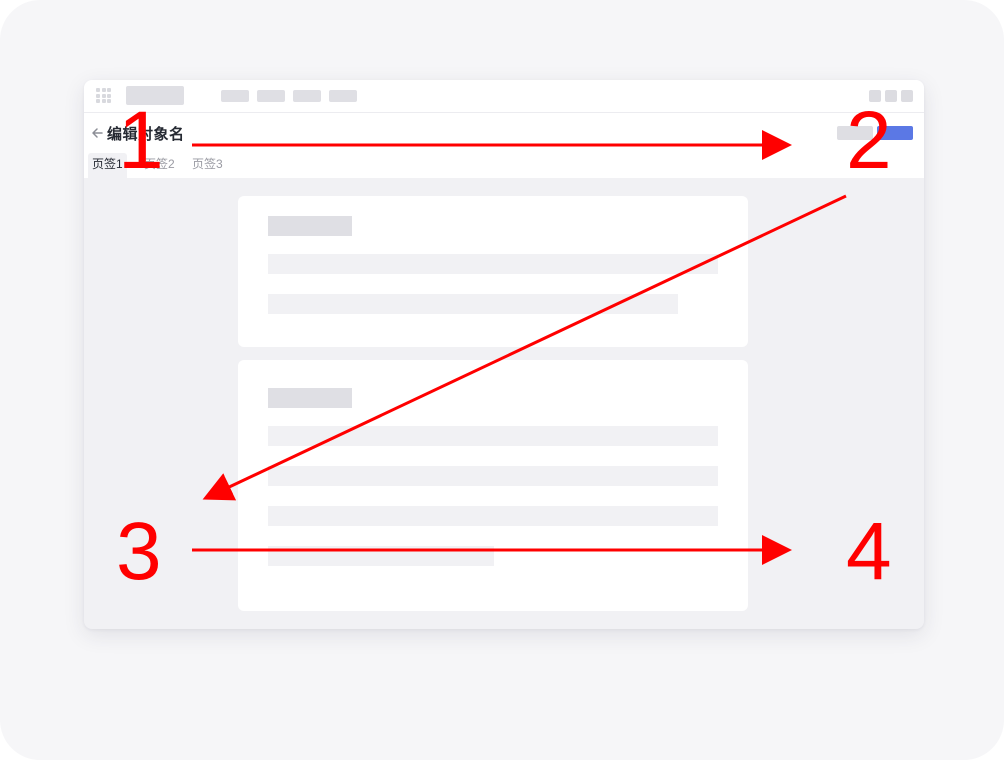  What do you see at coordinates (107, 165) in the screenshot?
I see `tab-1: 页签1` at bounding box center [107, 165].